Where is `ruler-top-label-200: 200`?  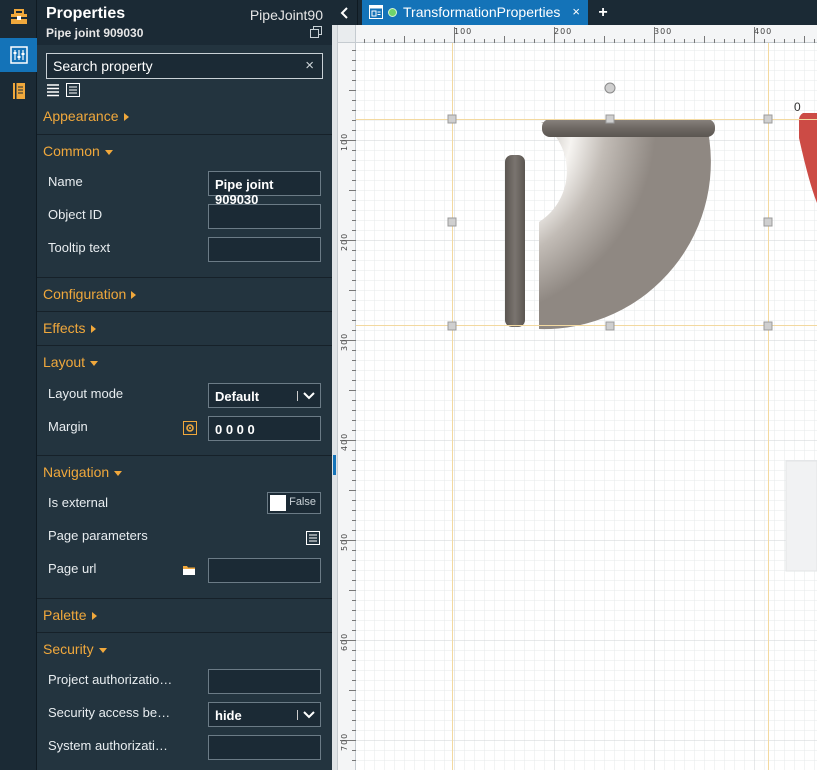
ruler-top-label-200: 200 is located at coordinates (563, 31).